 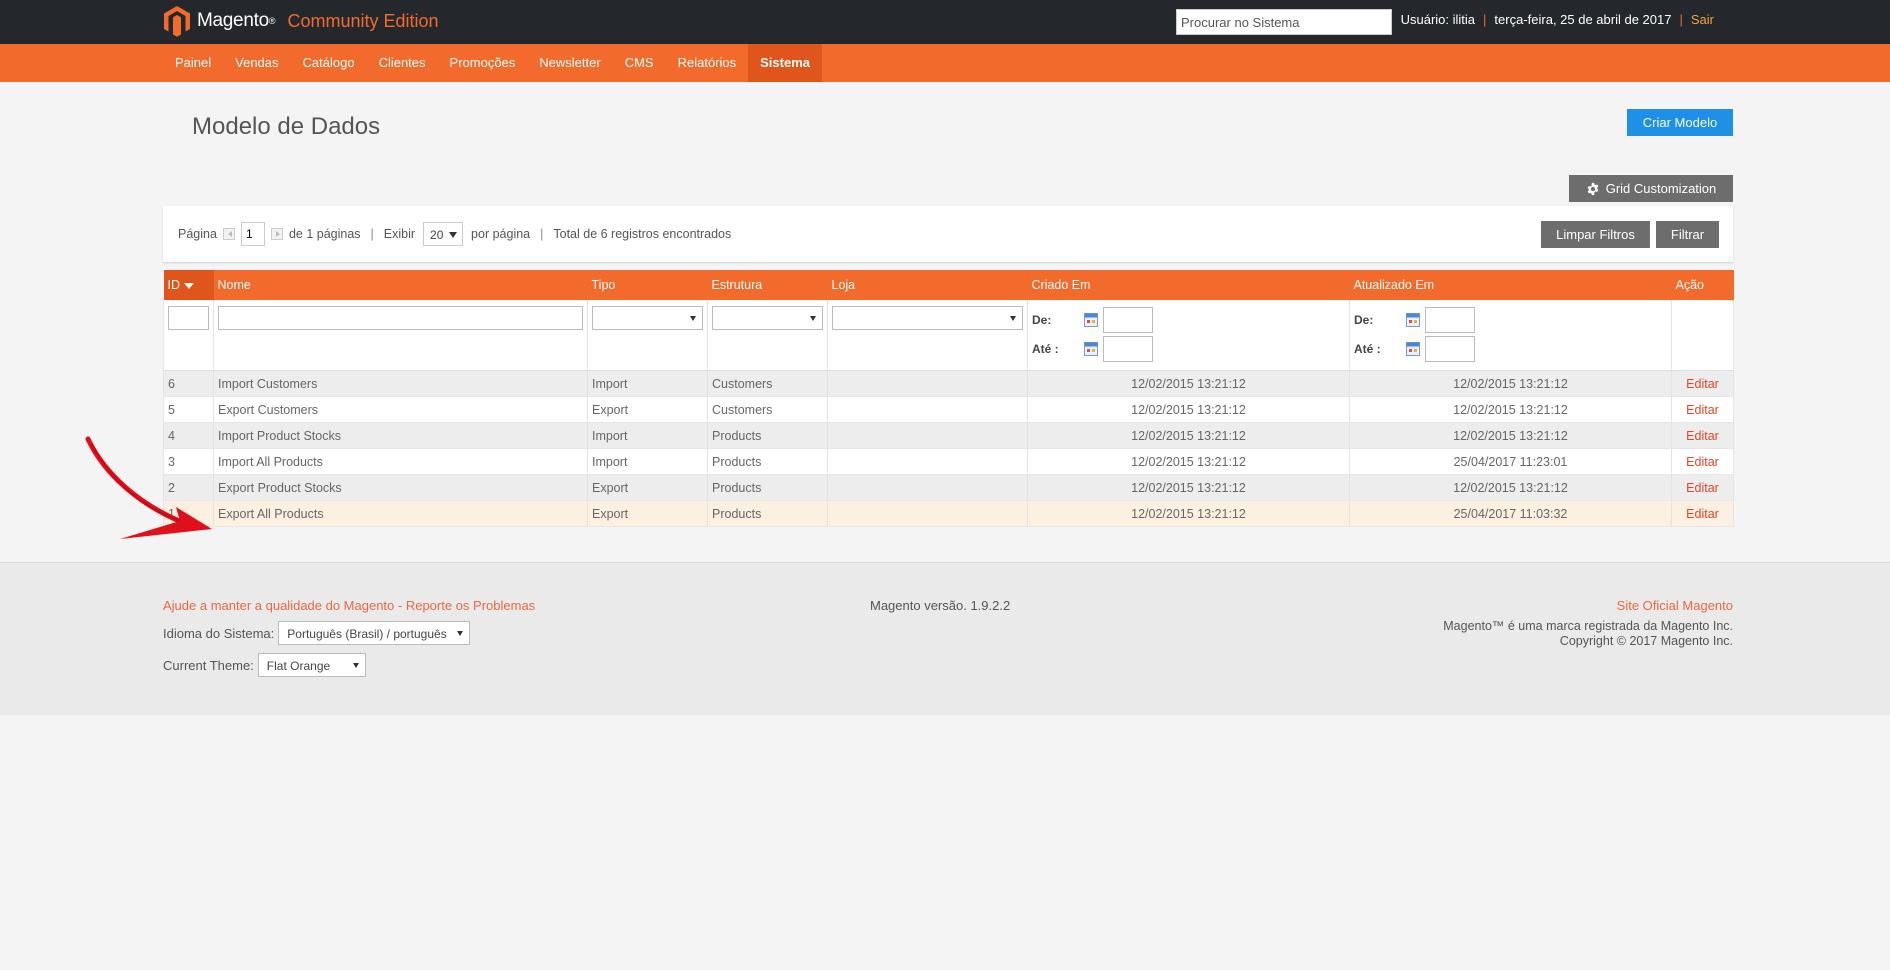 I want to click on per-page-select: 20, so click(x=443, y=234).